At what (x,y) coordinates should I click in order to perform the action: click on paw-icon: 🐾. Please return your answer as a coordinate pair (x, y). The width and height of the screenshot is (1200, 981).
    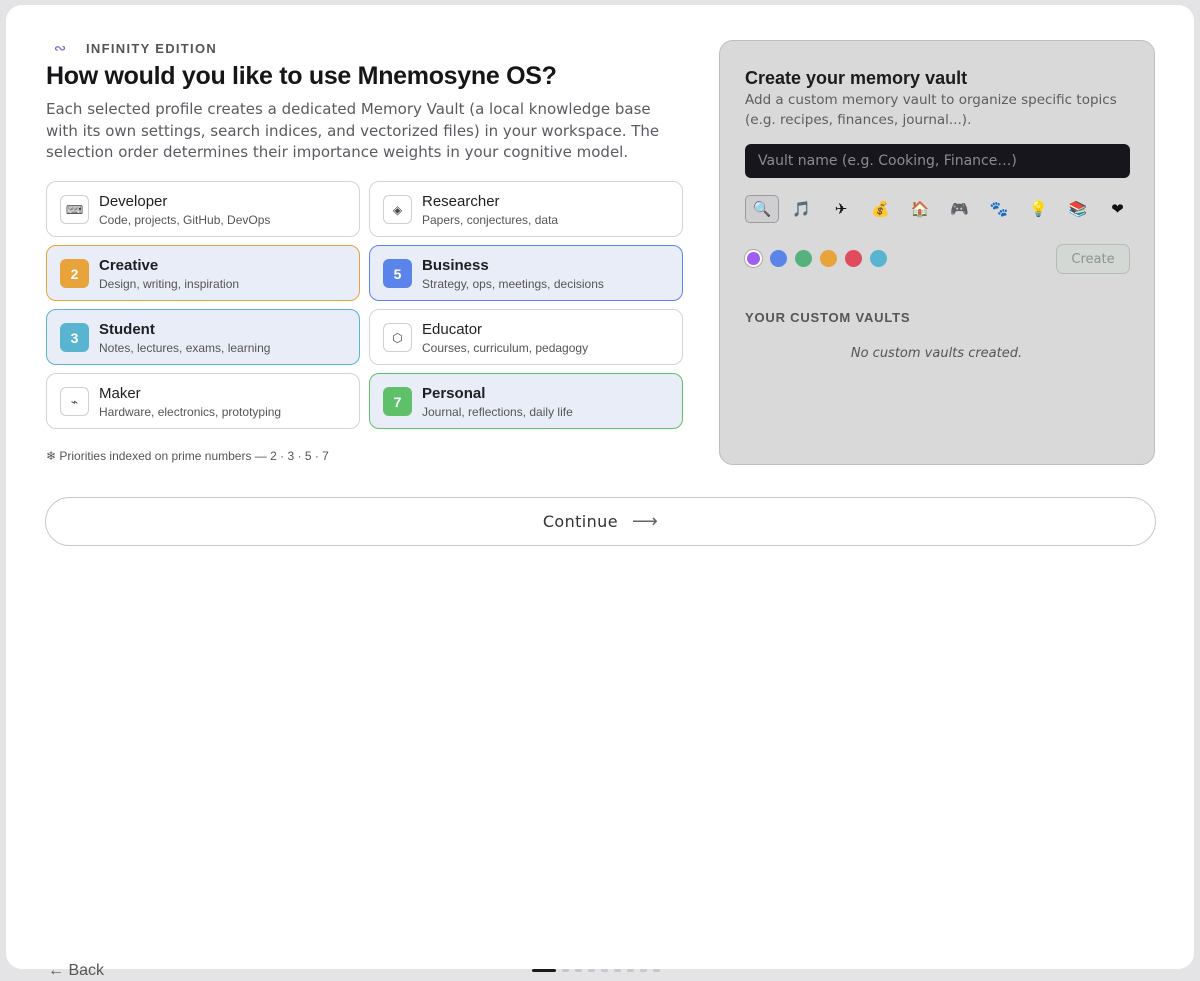
    Looking at the image, I should click on (999, 209).